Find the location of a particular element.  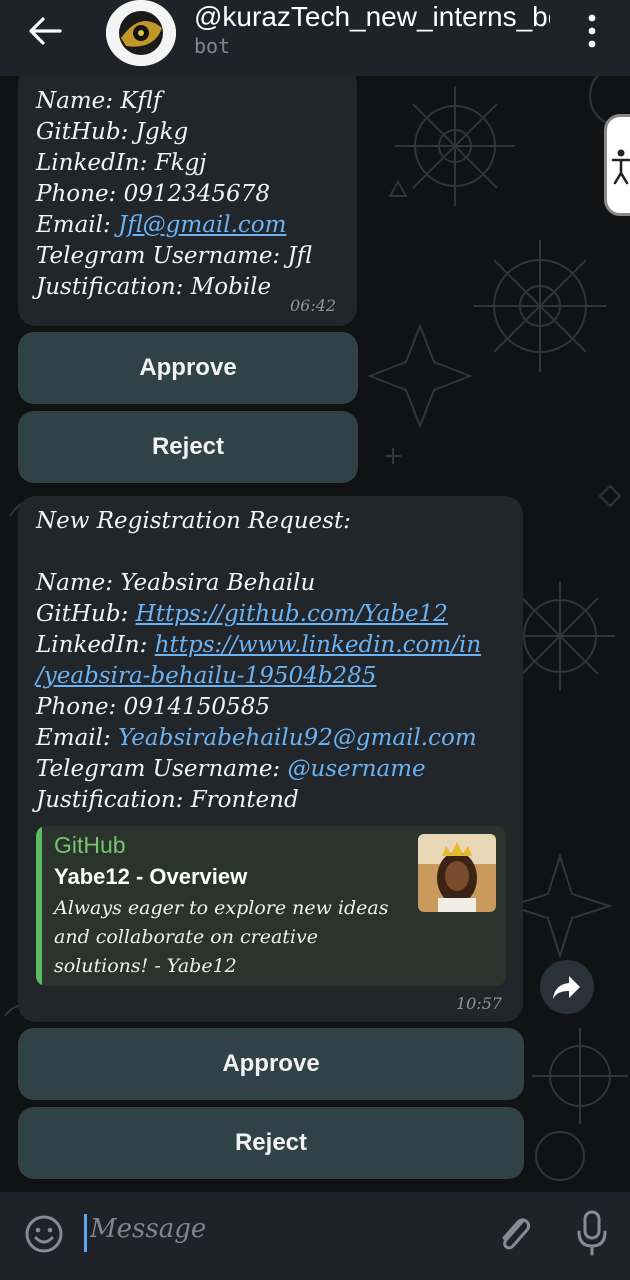

preview-title: Yabe12 - Overview is located at coordinates (151, 876).